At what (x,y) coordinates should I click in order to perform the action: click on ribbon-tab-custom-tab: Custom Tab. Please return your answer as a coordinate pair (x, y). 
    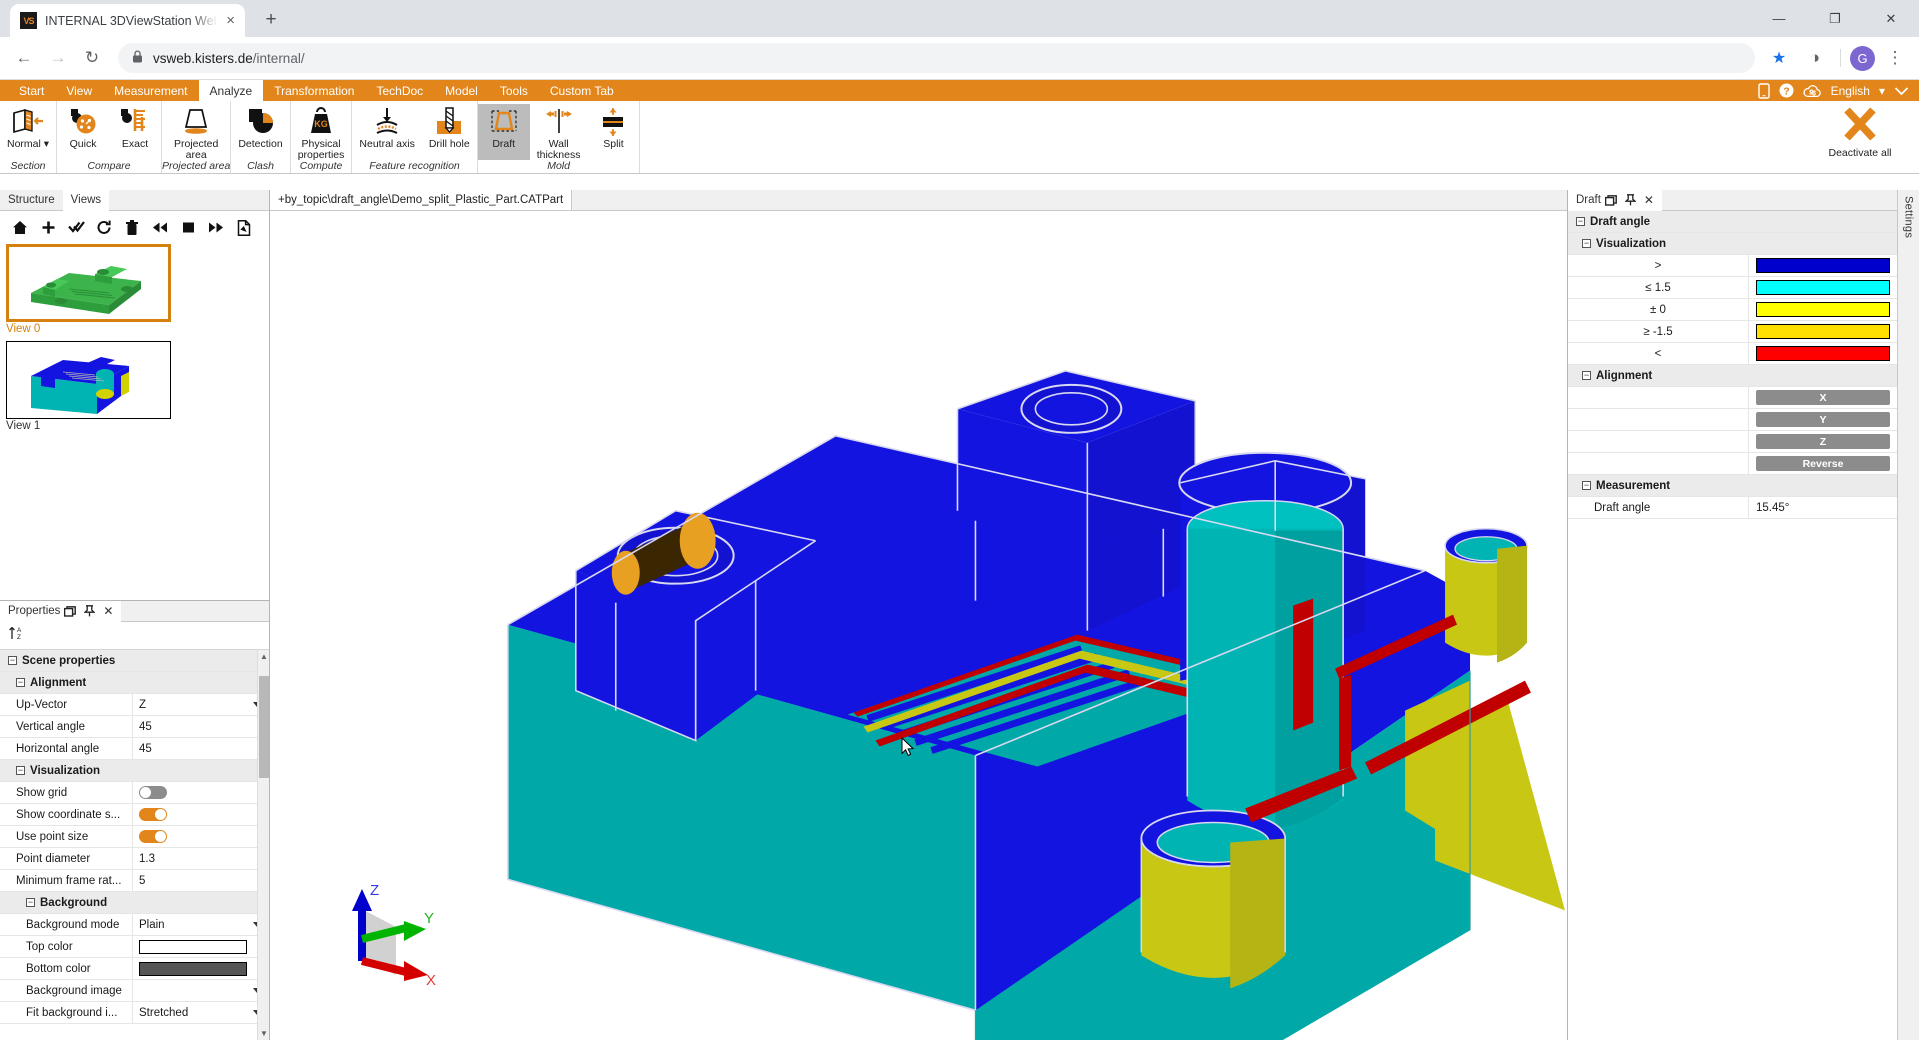
    Looking at the image, I should click on (582, 90).